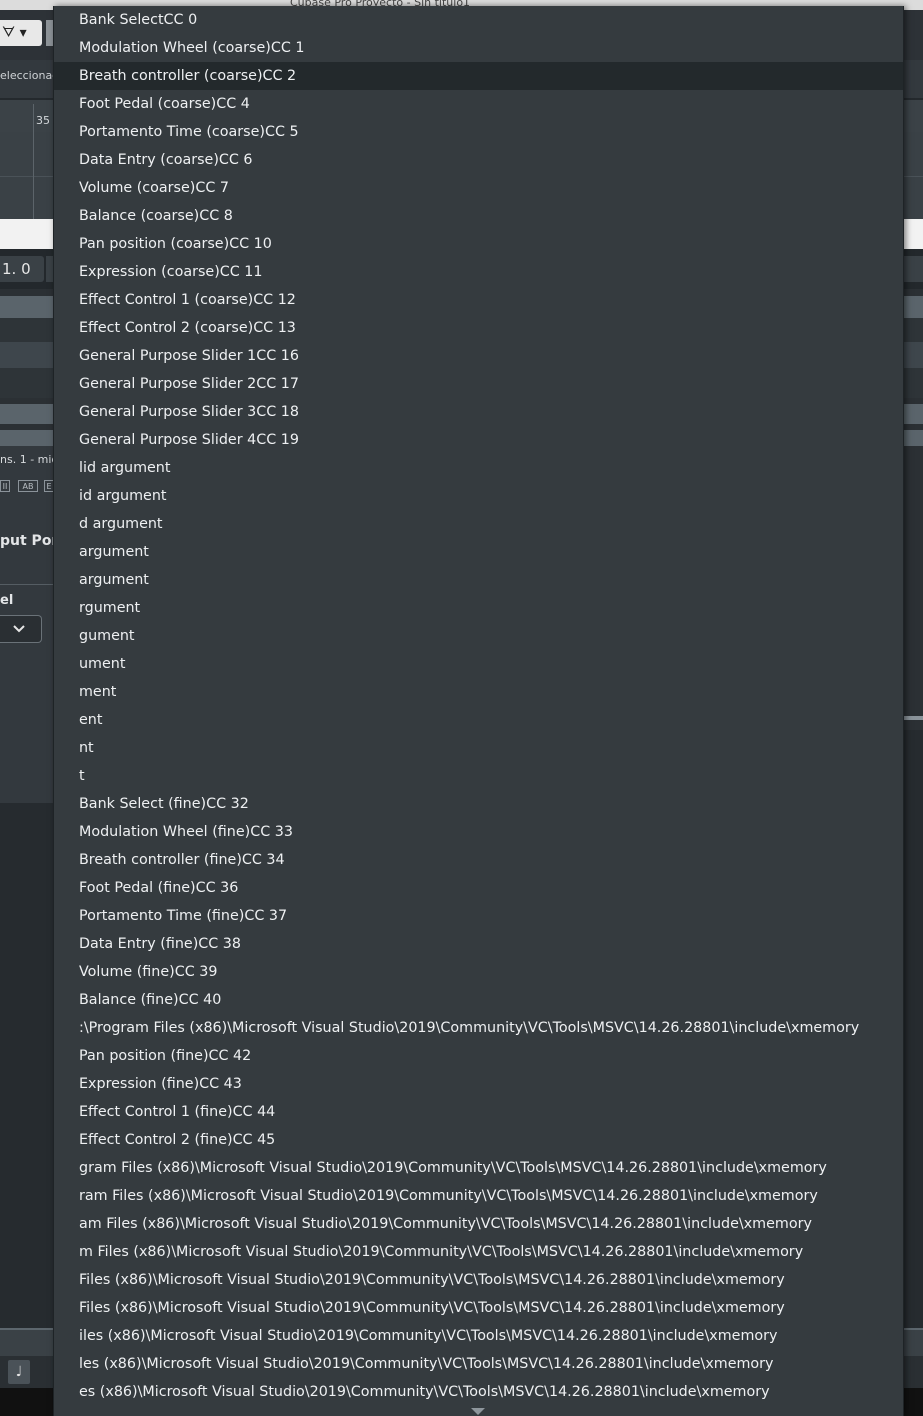  I want to click on dropdown-item: Expression (fine)CC 43, so click(478, 1084).